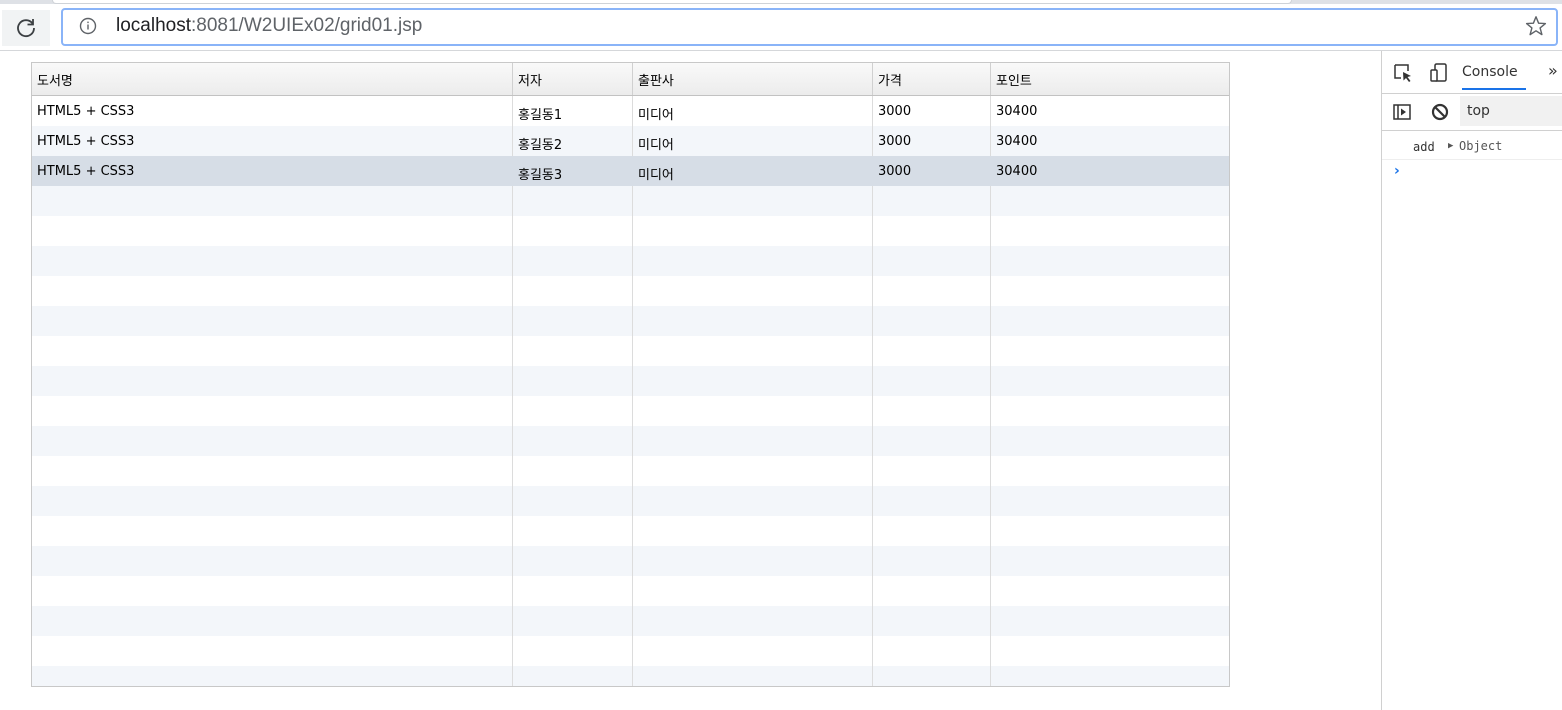  I want to click on reload-button, so click(26, 28).